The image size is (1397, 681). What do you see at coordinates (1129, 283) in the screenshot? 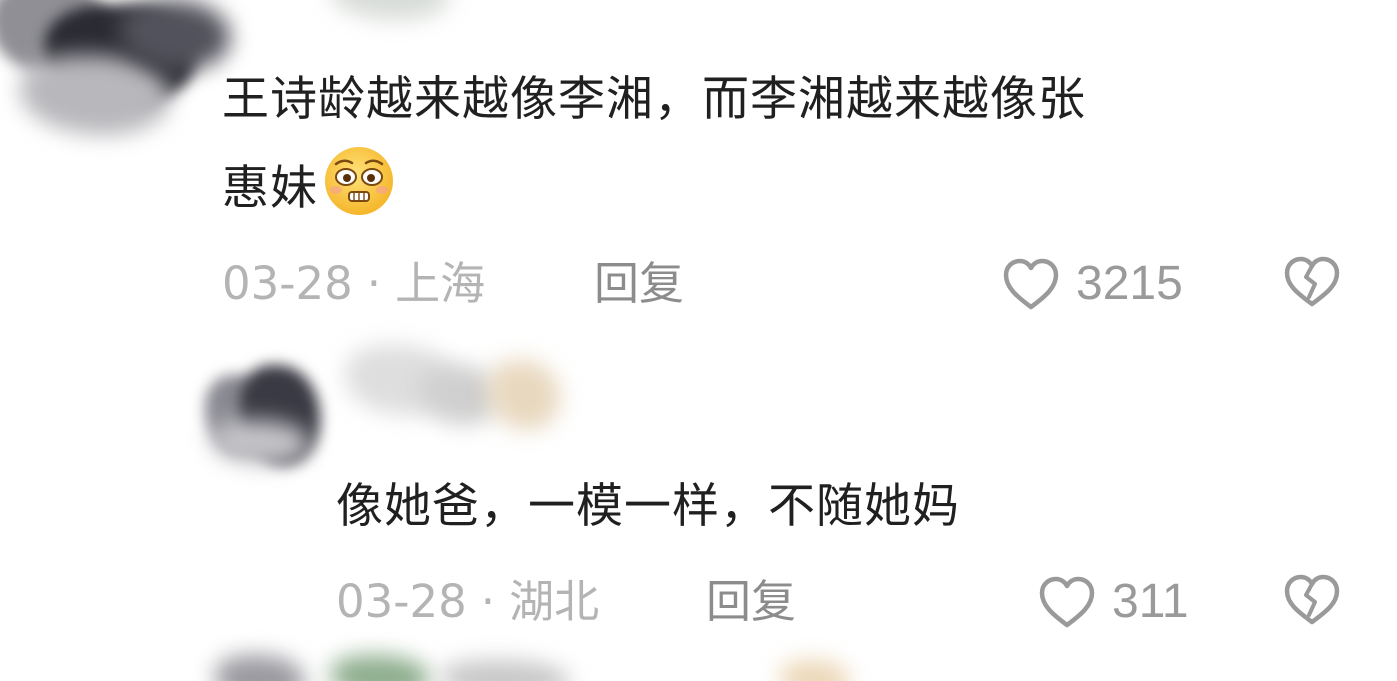
I see `like-count: 3215` at bounding box center [1129, 283].